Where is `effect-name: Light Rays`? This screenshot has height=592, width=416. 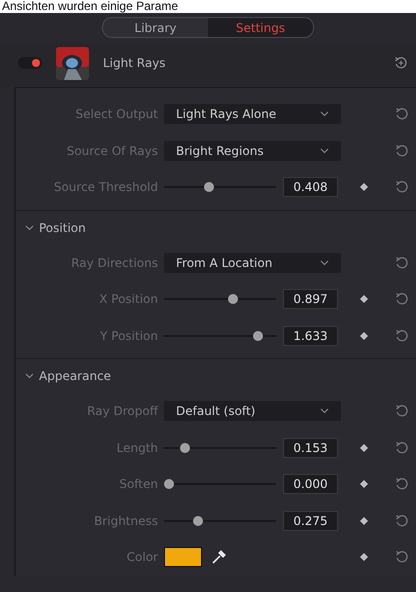
effect-name: Light Rays is located at coordinates (135, 63).